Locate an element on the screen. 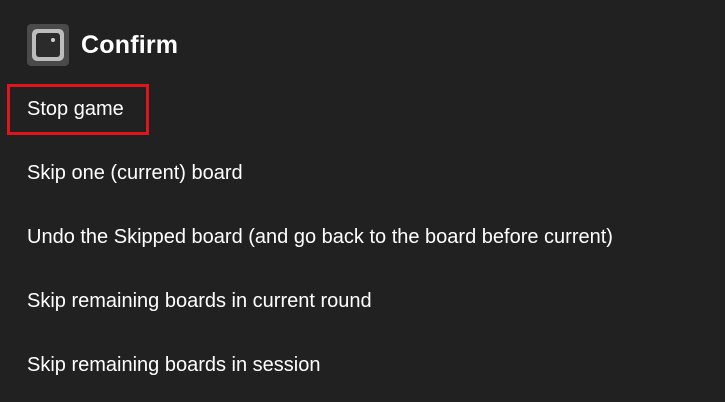  dialog-header: Confirm is located at coordinates (102, 45).